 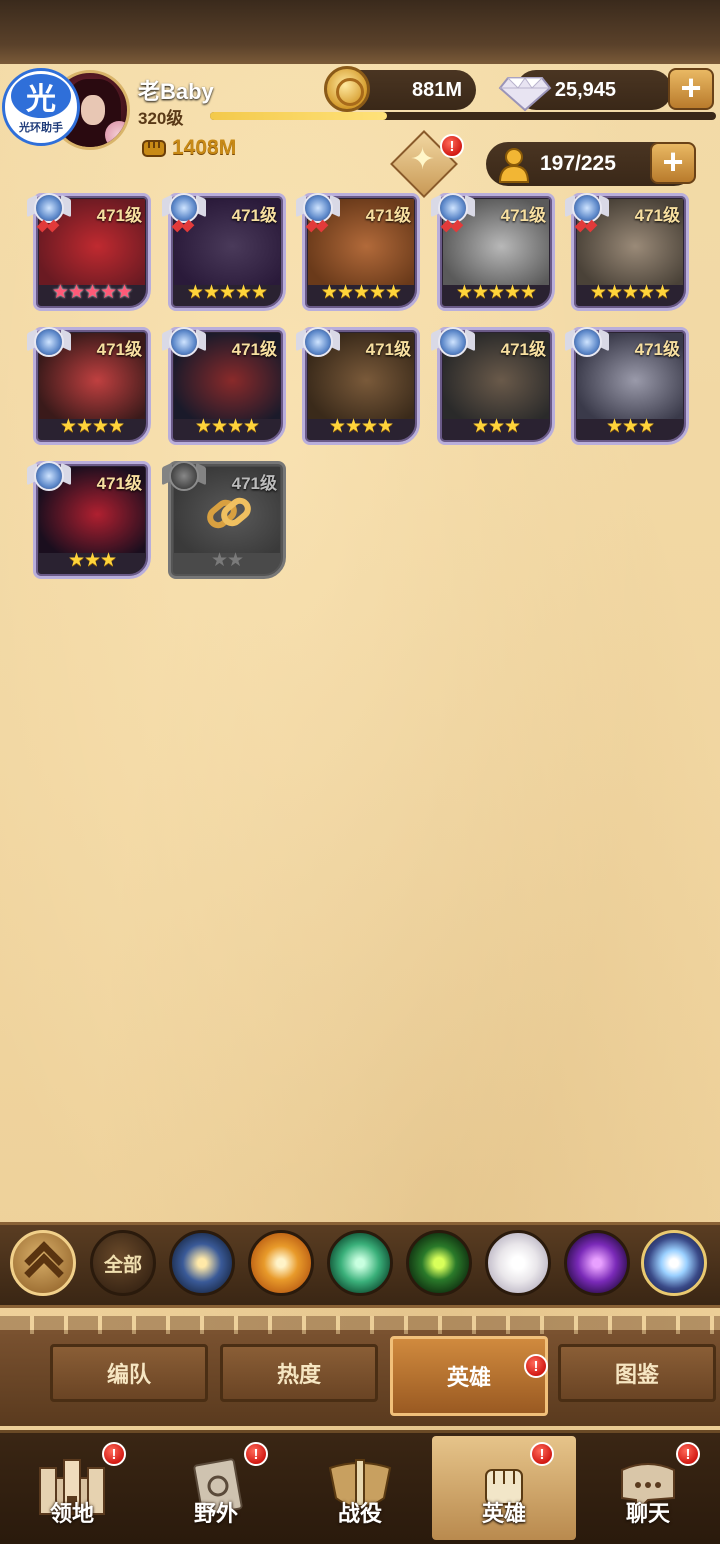 I want to click on tab-popularity: 热度, so click(x=299, y=1373).